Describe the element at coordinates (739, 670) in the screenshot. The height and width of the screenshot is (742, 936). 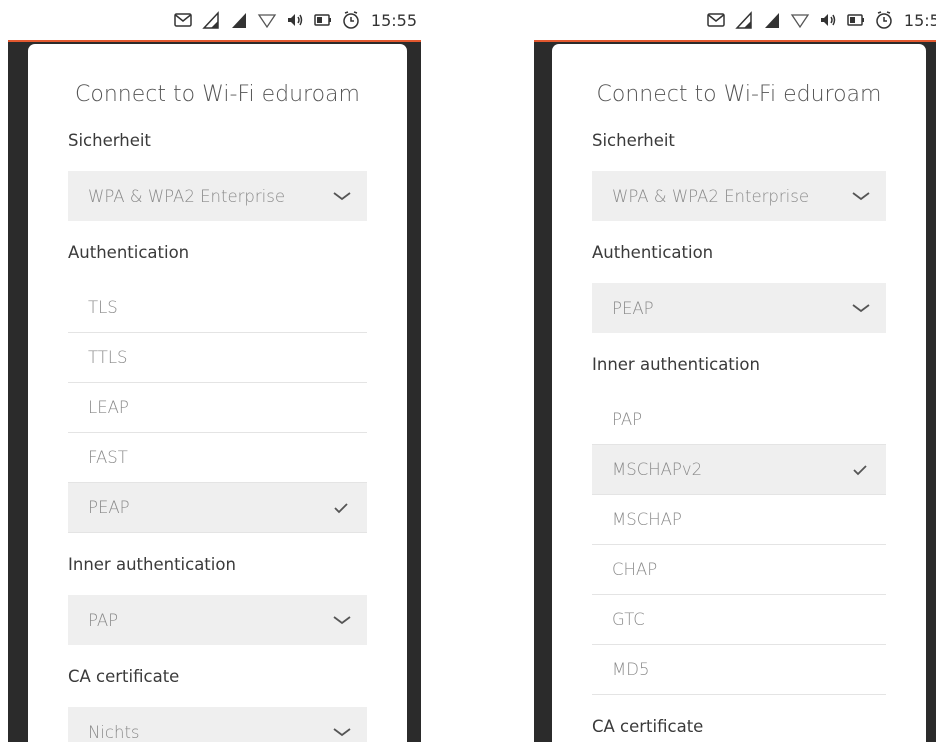
I see `inner-option-md5: MD5` at that location.